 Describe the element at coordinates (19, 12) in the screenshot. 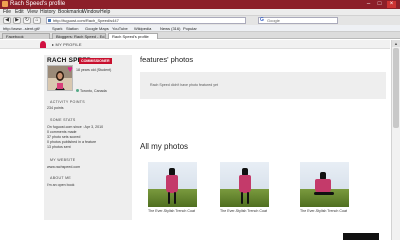

I see `menu-edit: Edit` at that location.